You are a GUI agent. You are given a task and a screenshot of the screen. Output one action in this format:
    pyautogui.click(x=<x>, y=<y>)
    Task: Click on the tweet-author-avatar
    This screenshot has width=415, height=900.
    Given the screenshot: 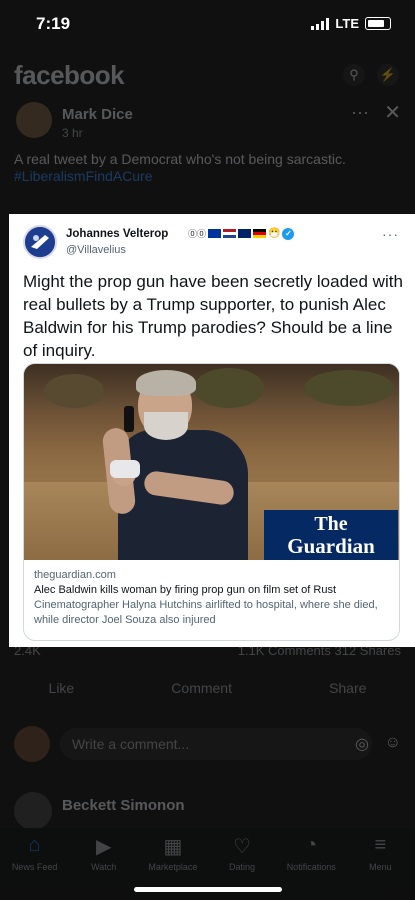 What is the action you would take?
    pyautogui.click(x=40, y=242)
    